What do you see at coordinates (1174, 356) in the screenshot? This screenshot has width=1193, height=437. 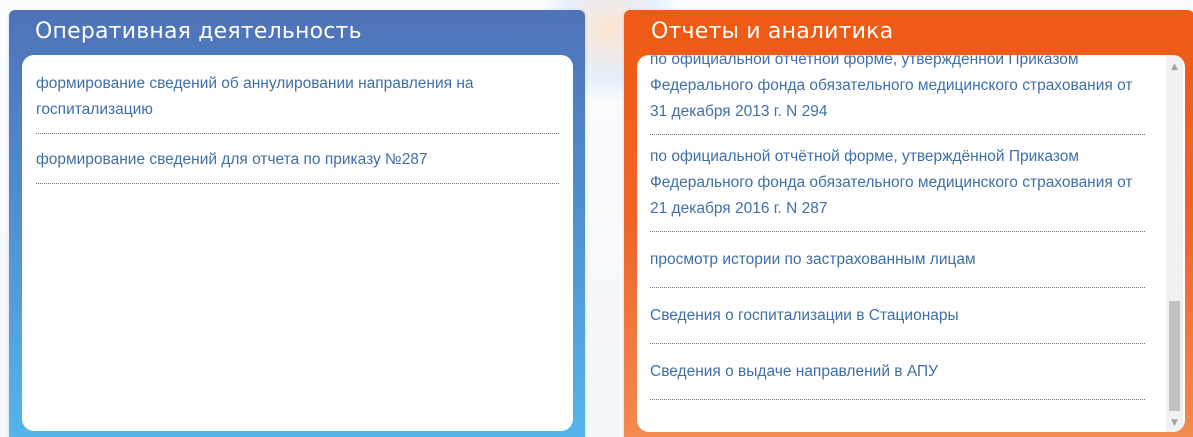 I see `scroll-thumb` at bounding box center [1174, 356].